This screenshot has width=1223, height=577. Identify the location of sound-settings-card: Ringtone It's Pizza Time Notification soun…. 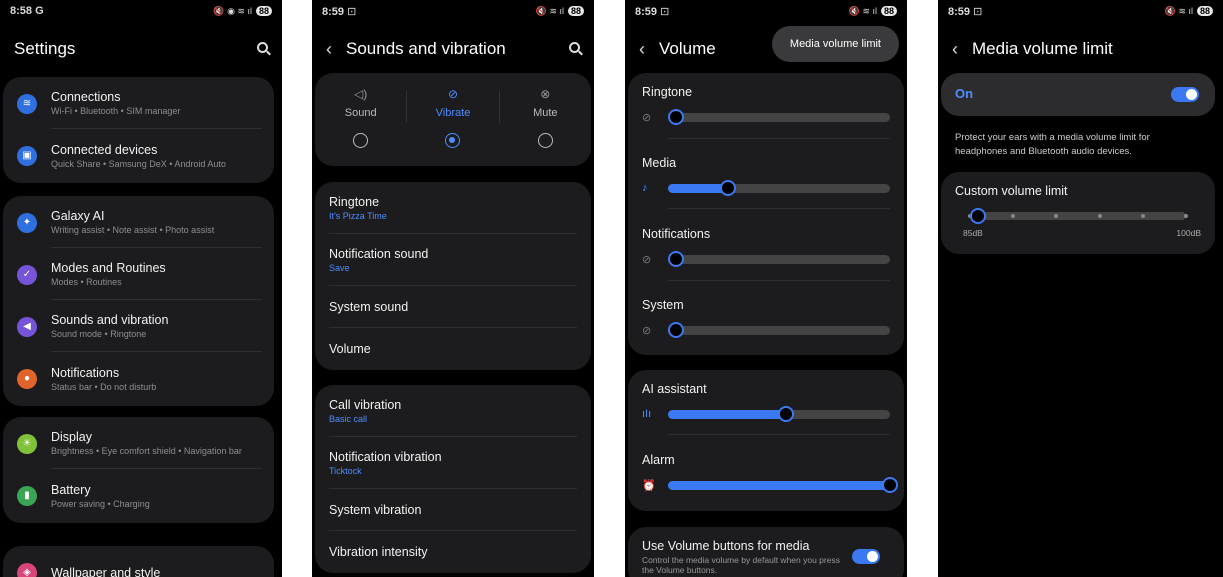
(453, 276).